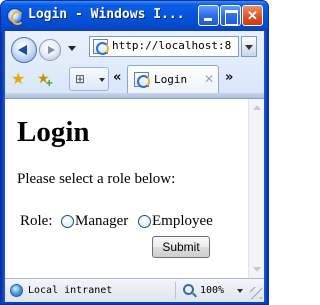 This screenshot has height=305, width=320. Describe the element at coordinates (144, 221) in the screenshot. I see `employee-radio` at that location.